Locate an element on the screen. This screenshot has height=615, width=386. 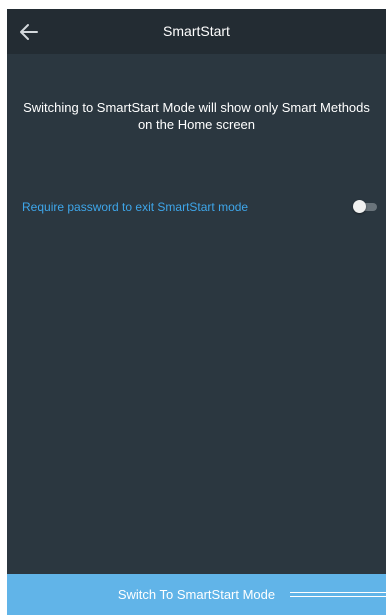
page-title: SmartStart is located at coordinates (196, 31).